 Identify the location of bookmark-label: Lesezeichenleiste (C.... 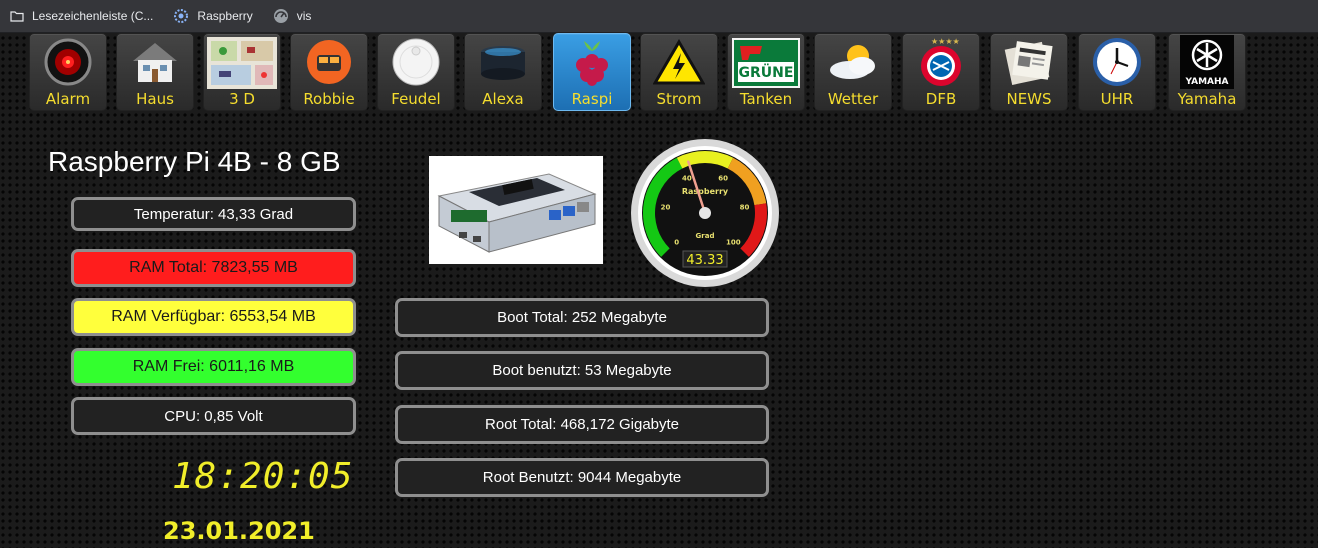
(93, 16).